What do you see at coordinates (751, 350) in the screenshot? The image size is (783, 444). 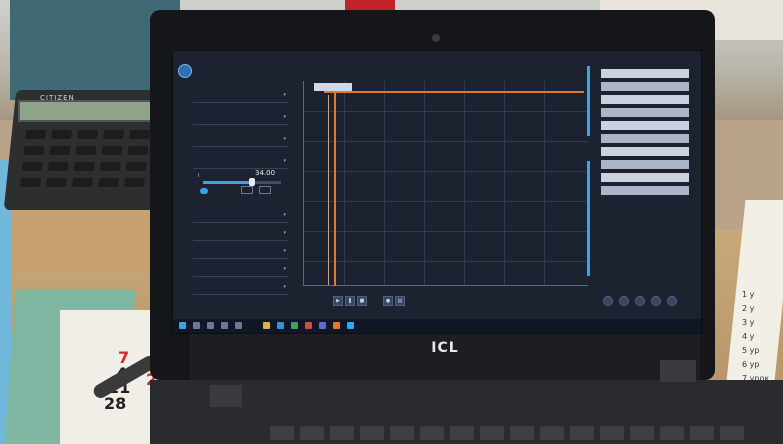 I see `paper-line: 5 ур` at bounding box center [751, 350].